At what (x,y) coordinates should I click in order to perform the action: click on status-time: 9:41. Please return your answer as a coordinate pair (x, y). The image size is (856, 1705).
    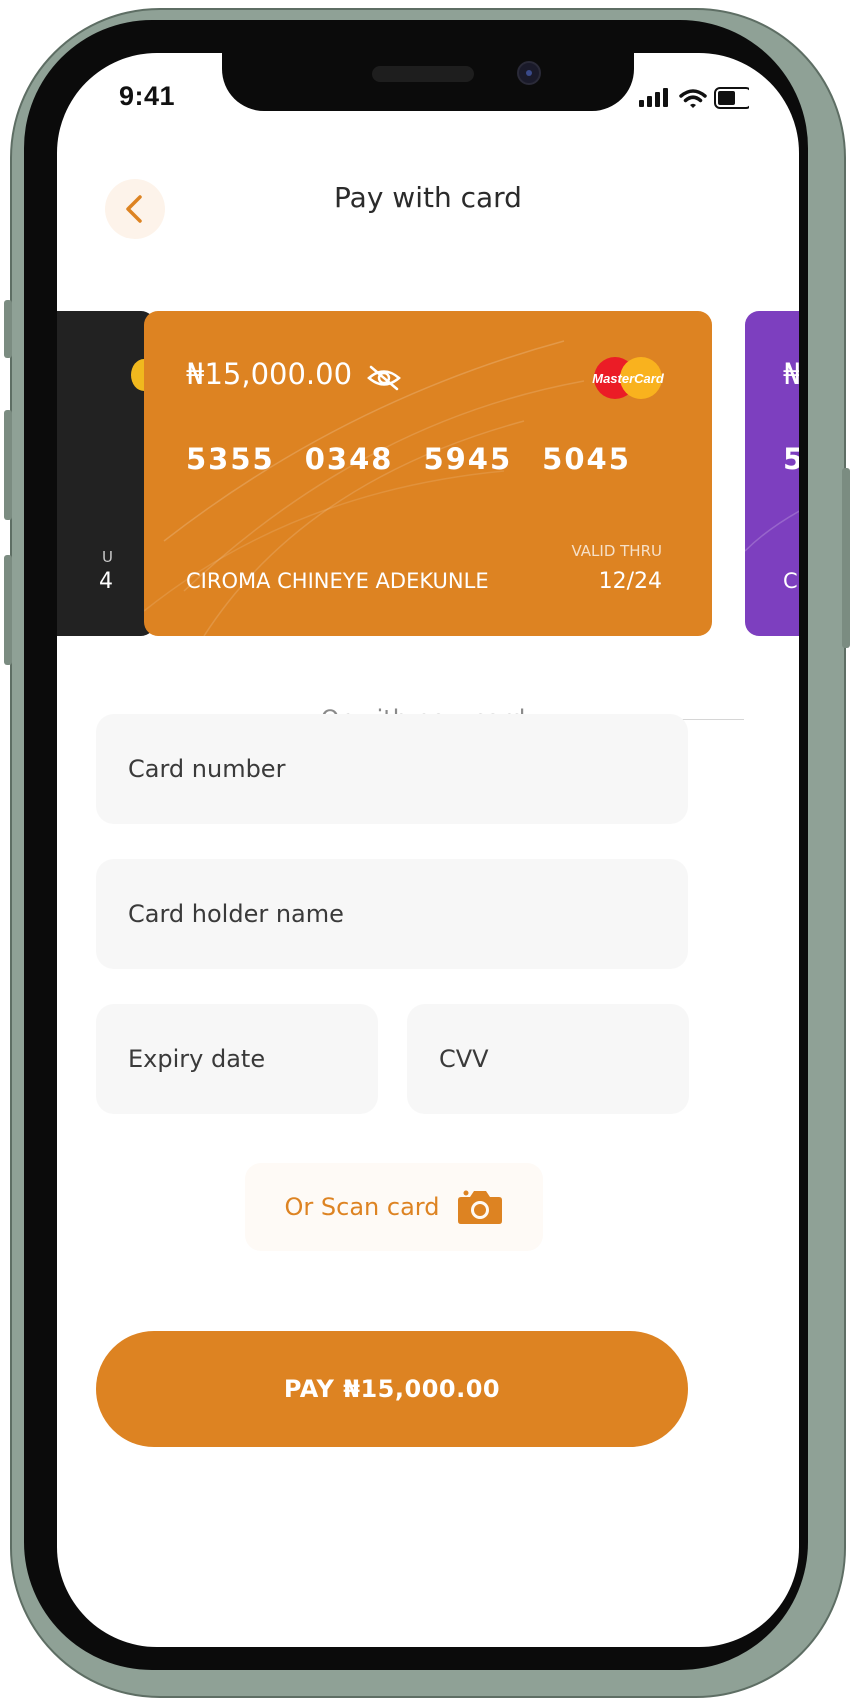
    Looking at the image, I should click on (147, 96).